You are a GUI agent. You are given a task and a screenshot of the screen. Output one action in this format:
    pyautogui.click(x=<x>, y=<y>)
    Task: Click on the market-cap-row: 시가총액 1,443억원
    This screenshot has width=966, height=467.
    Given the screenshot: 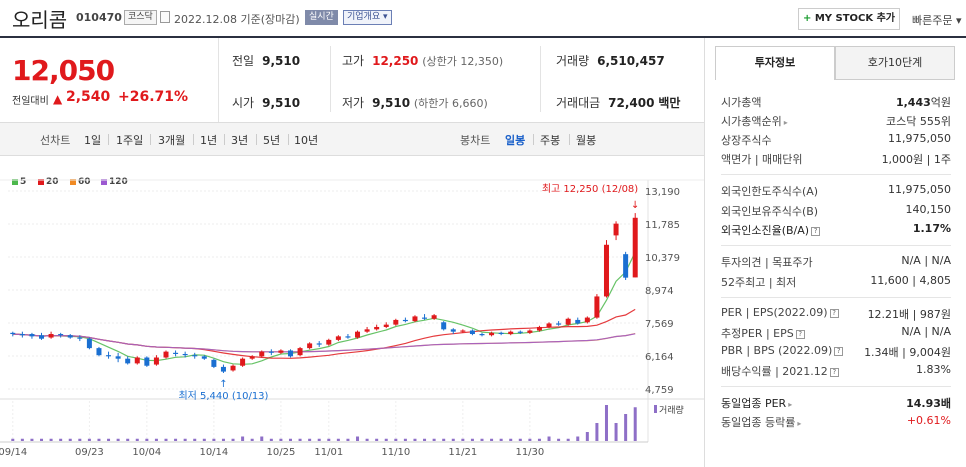 What is the action you would take?
    pyautogui.click(x=836, y=102)
    